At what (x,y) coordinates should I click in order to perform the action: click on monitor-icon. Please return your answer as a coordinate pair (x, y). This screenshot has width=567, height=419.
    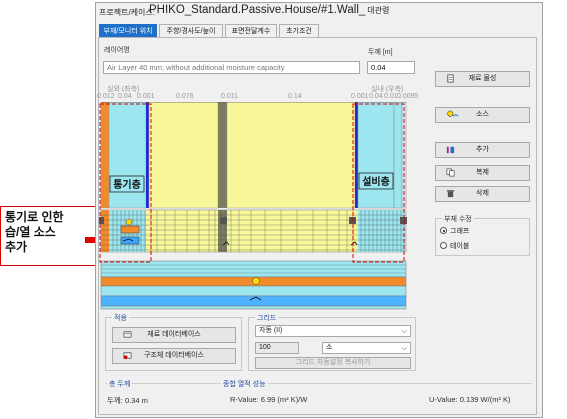
    Looking at the image, I should click on (223, 220).